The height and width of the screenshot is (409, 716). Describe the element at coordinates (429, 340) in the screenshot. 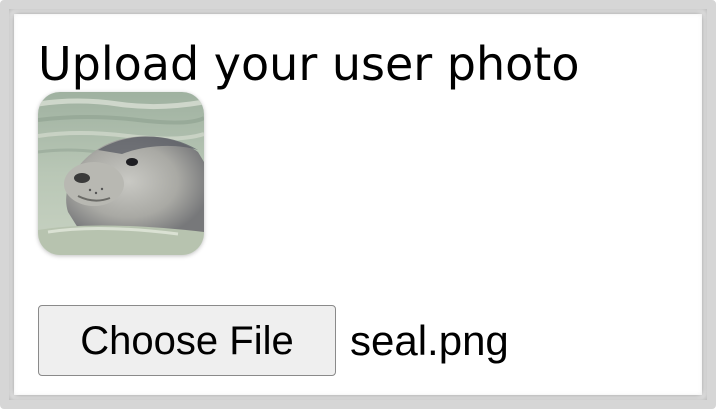

I see `selected-file-name: seal.png` at that location.